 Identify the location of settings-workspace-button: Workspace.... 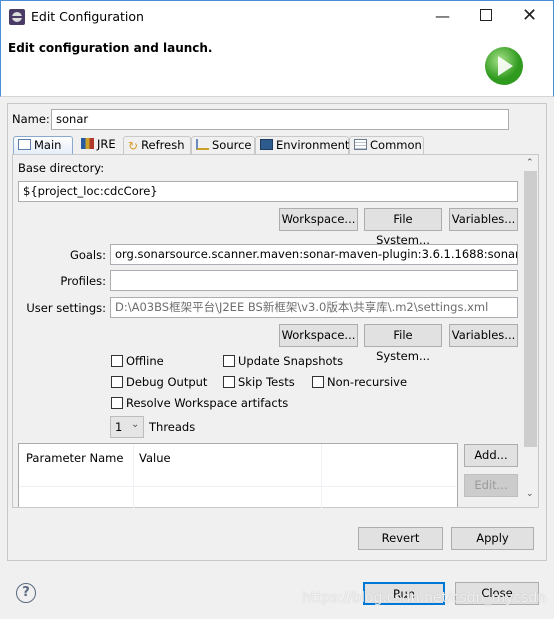
(318, 335).